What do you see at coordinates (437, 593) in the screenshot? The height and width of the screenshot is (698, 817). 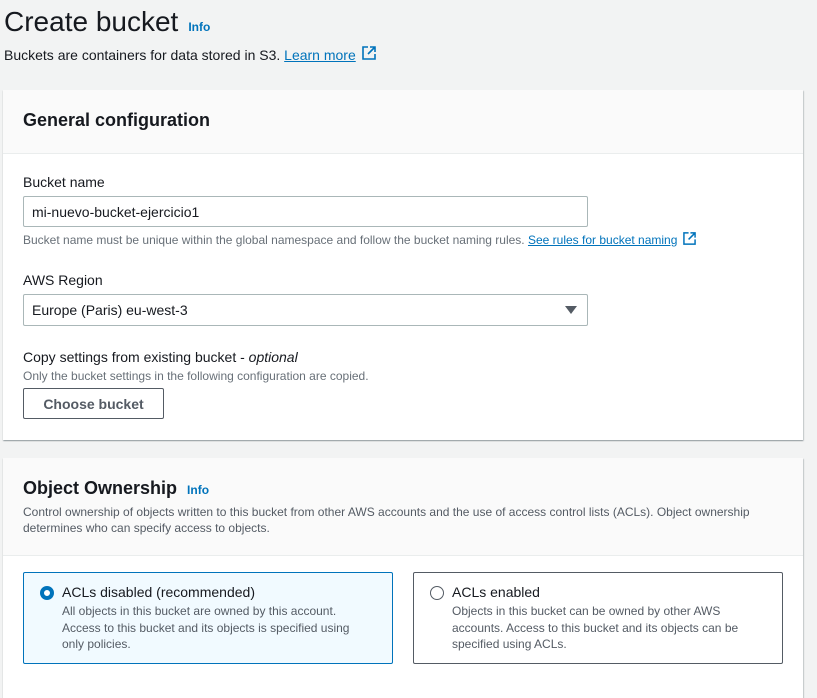 I see `radio-unselected-icon` at bounding box center [437, 593].